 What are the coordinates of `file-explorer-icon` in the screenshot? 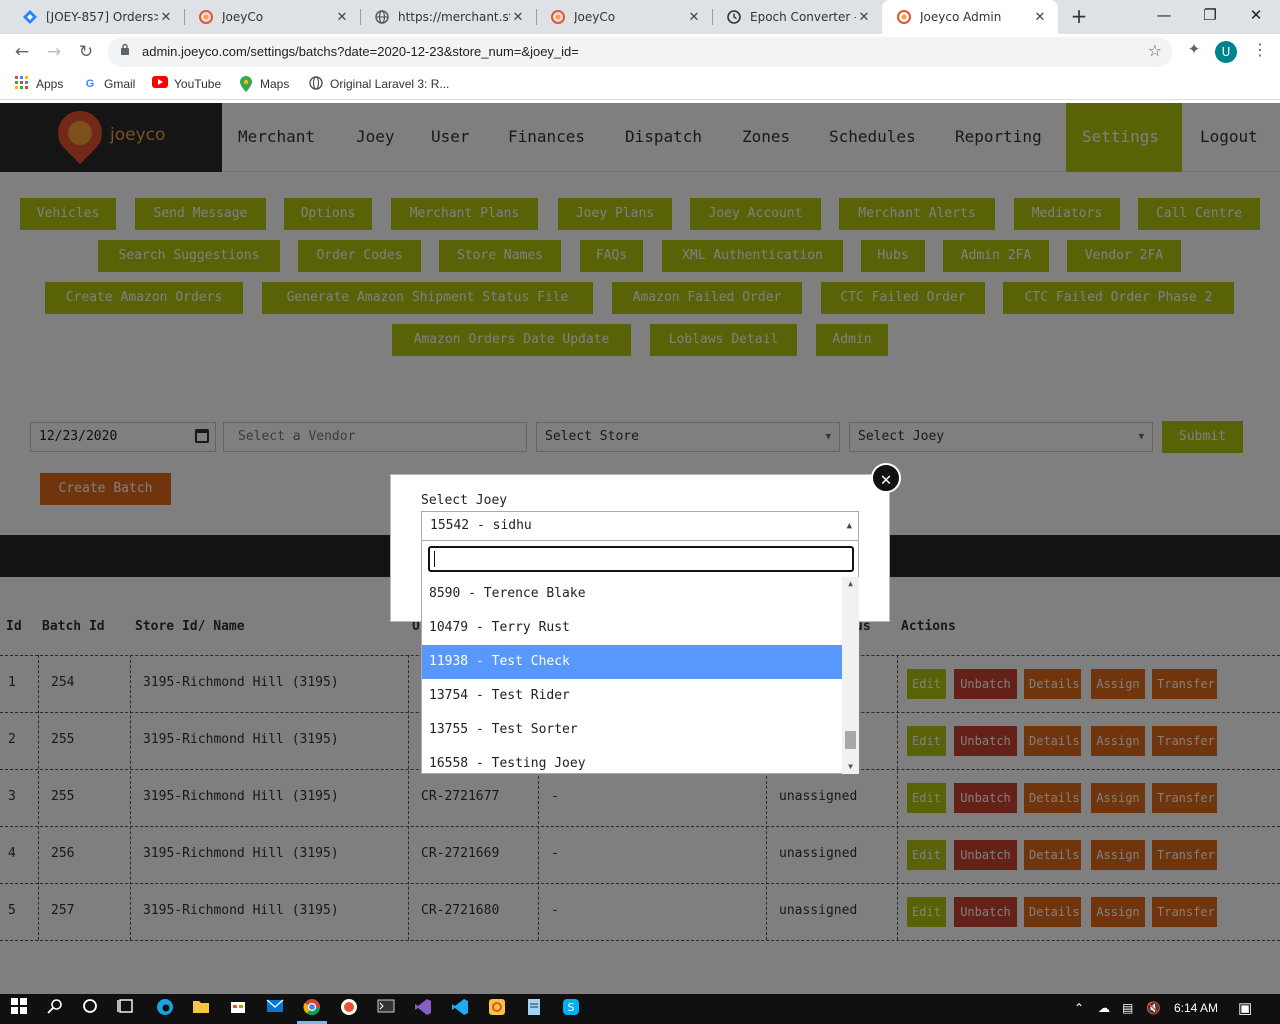 It's located at (201, 1009).